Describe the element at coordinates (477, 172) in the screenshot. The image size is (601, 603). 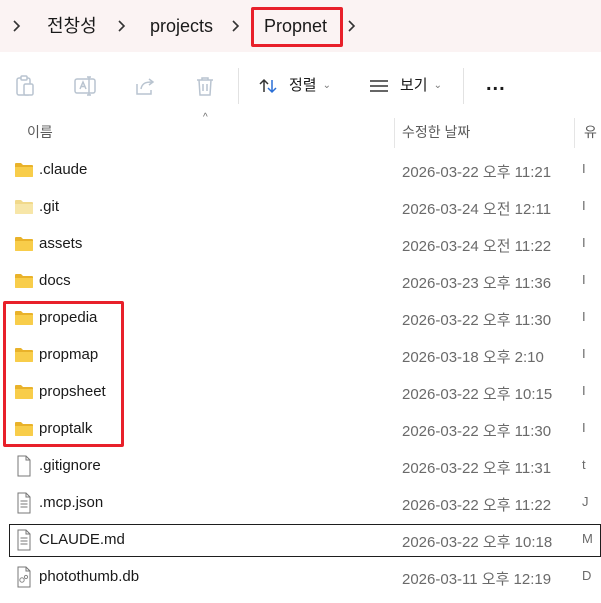
I see `file-modified-date: 2026-03-22 오후 11:21` at that location.